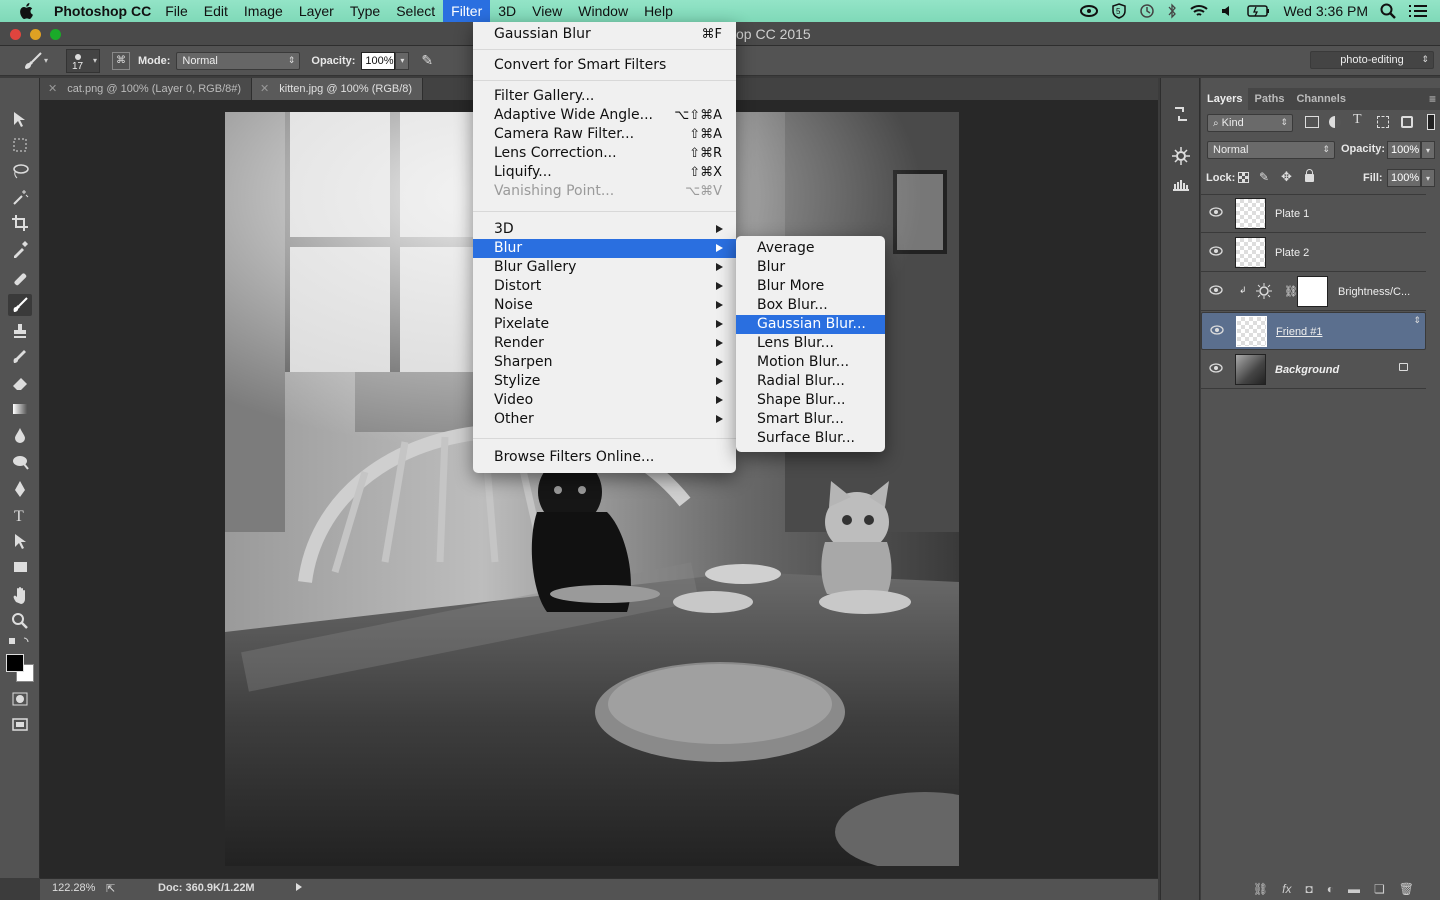 The width and height of the screenshot is (1440, 900). What do you see at coordinates (604, 115) in the screenshot?
I see `menu-item-adaptive-wide-angle: Adaptive Wide Angle... ⌥⇧⌘A` at bounding box center [604, 115].